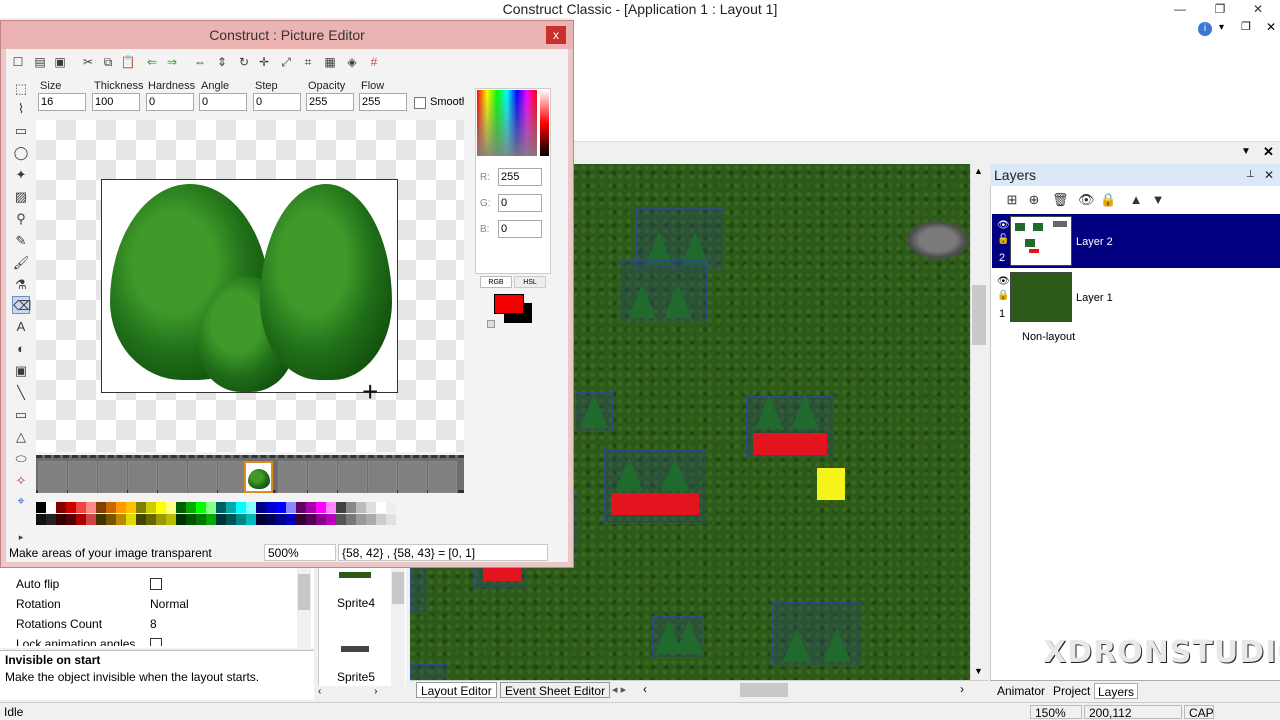  What do you see at coordinates (21, 241) in the screenshot?
I see `pencil-icon: ✎` at bounding box center [21, 241].